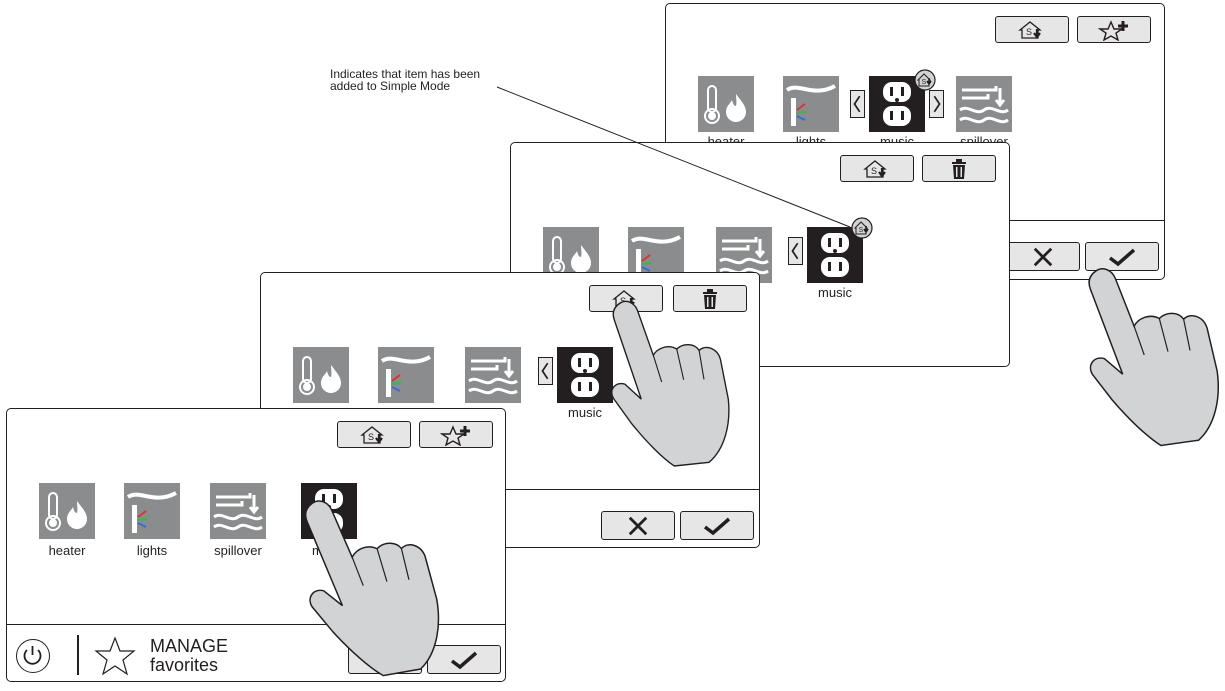 This screenshot has width=1225, height=691. I want to click on trash-icon, so click(959, 169).